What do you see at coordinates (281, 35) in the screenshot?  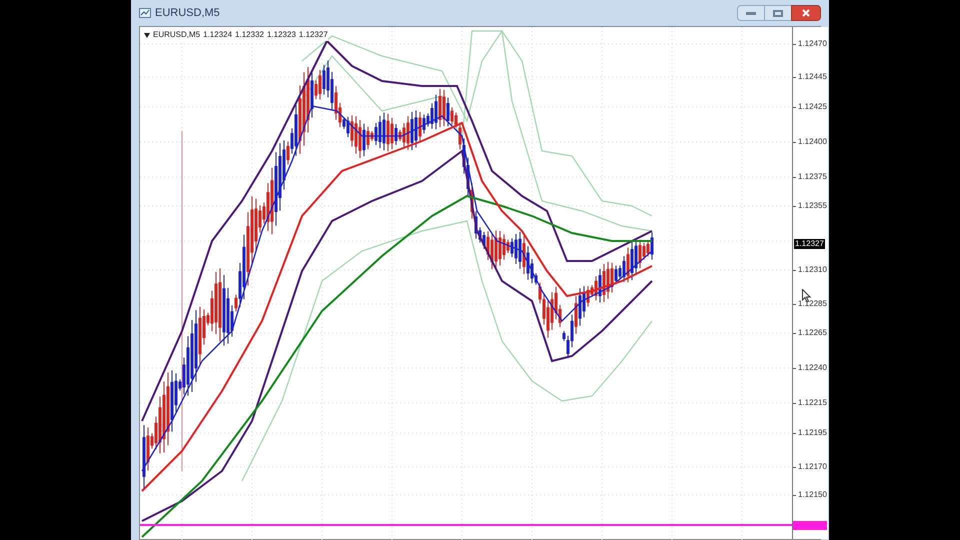 I see `ohlc-price: 1.12323` at bounding box center [281, 35].